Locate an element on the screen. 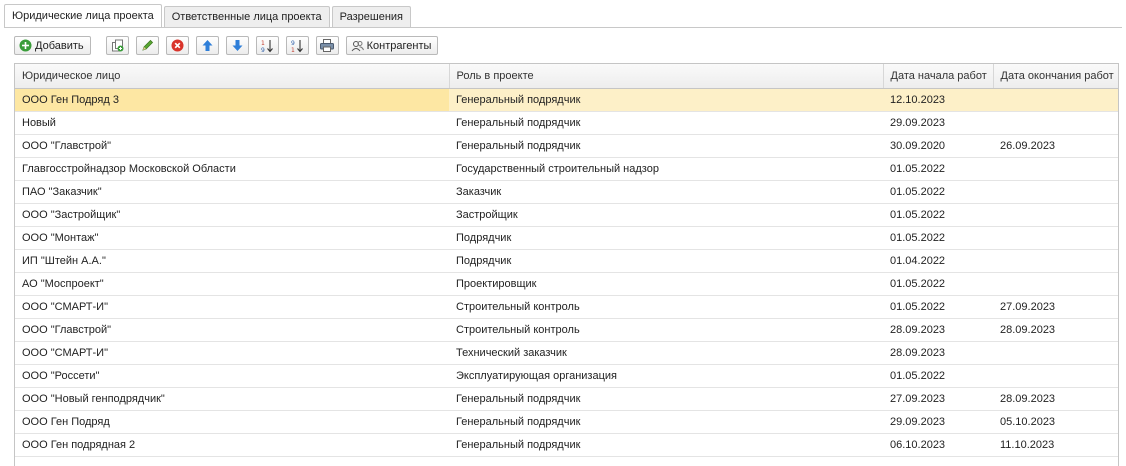 Image resolution: width=1126 pixels, height=466 pixels. cell-legal-entity: АО "Моспроект" is located at coordinates (232, 284).